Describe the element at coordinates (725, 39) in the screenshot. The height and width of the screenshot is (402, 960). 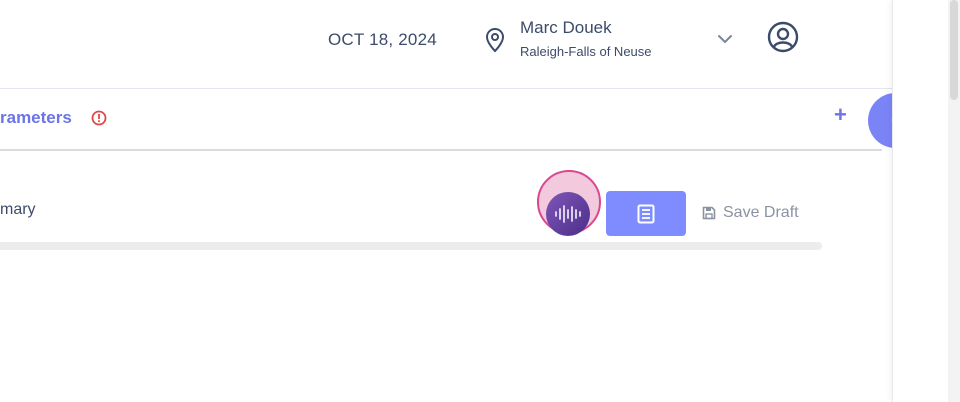
I see `chevron-down-icon` at that location.